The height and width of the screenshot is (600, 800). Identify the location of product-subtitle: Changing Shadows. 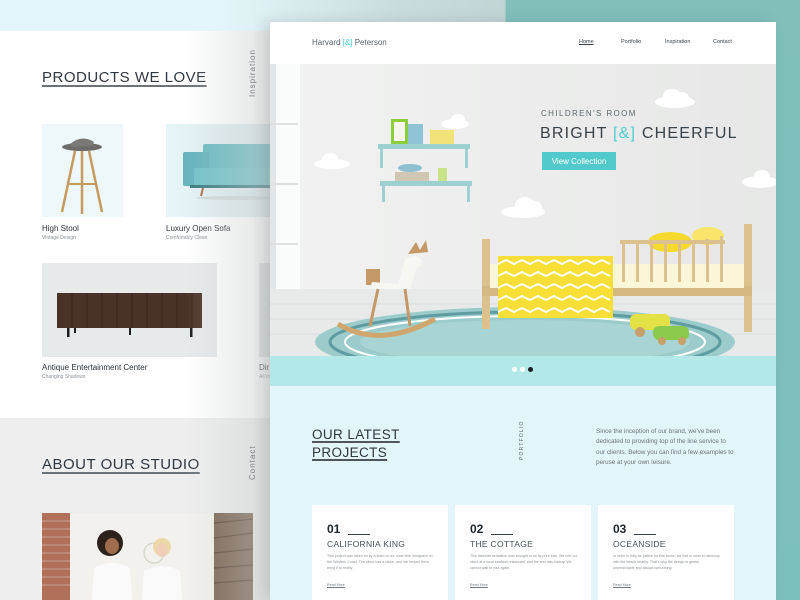
(64, 377).